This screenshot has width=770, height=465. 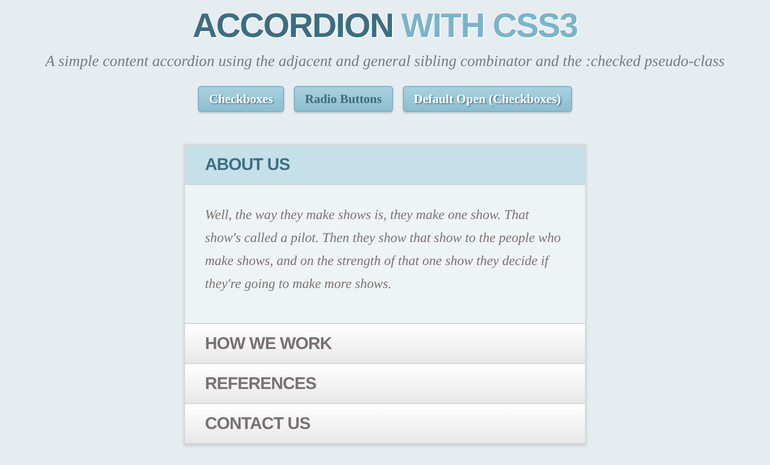 What do you see at coordinates (343, 99) in the screenshot?
I see `demo-button: Radio Buttons` at bounding box center [343, 99].